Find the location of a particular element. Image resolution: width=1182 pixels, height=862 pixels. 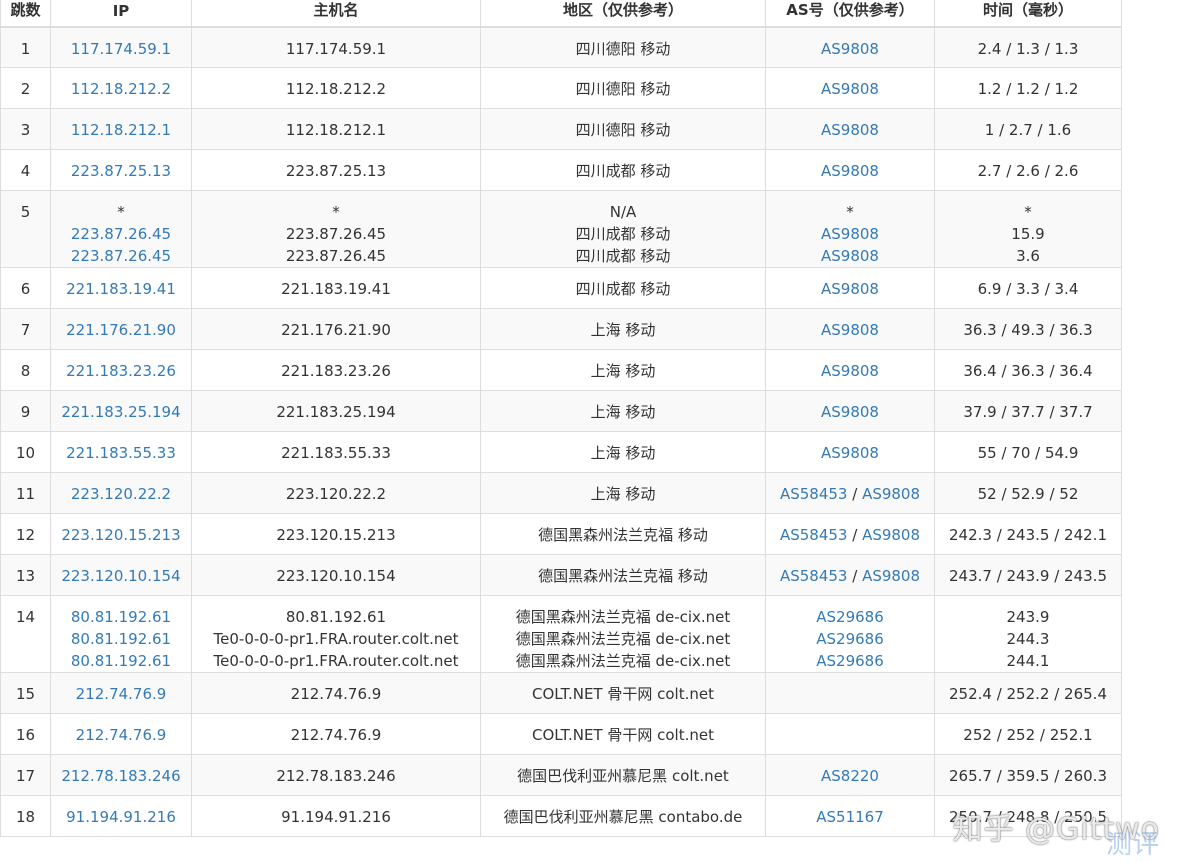

ip-link: 112.18.212.2 is located at coordinates (121, 89).